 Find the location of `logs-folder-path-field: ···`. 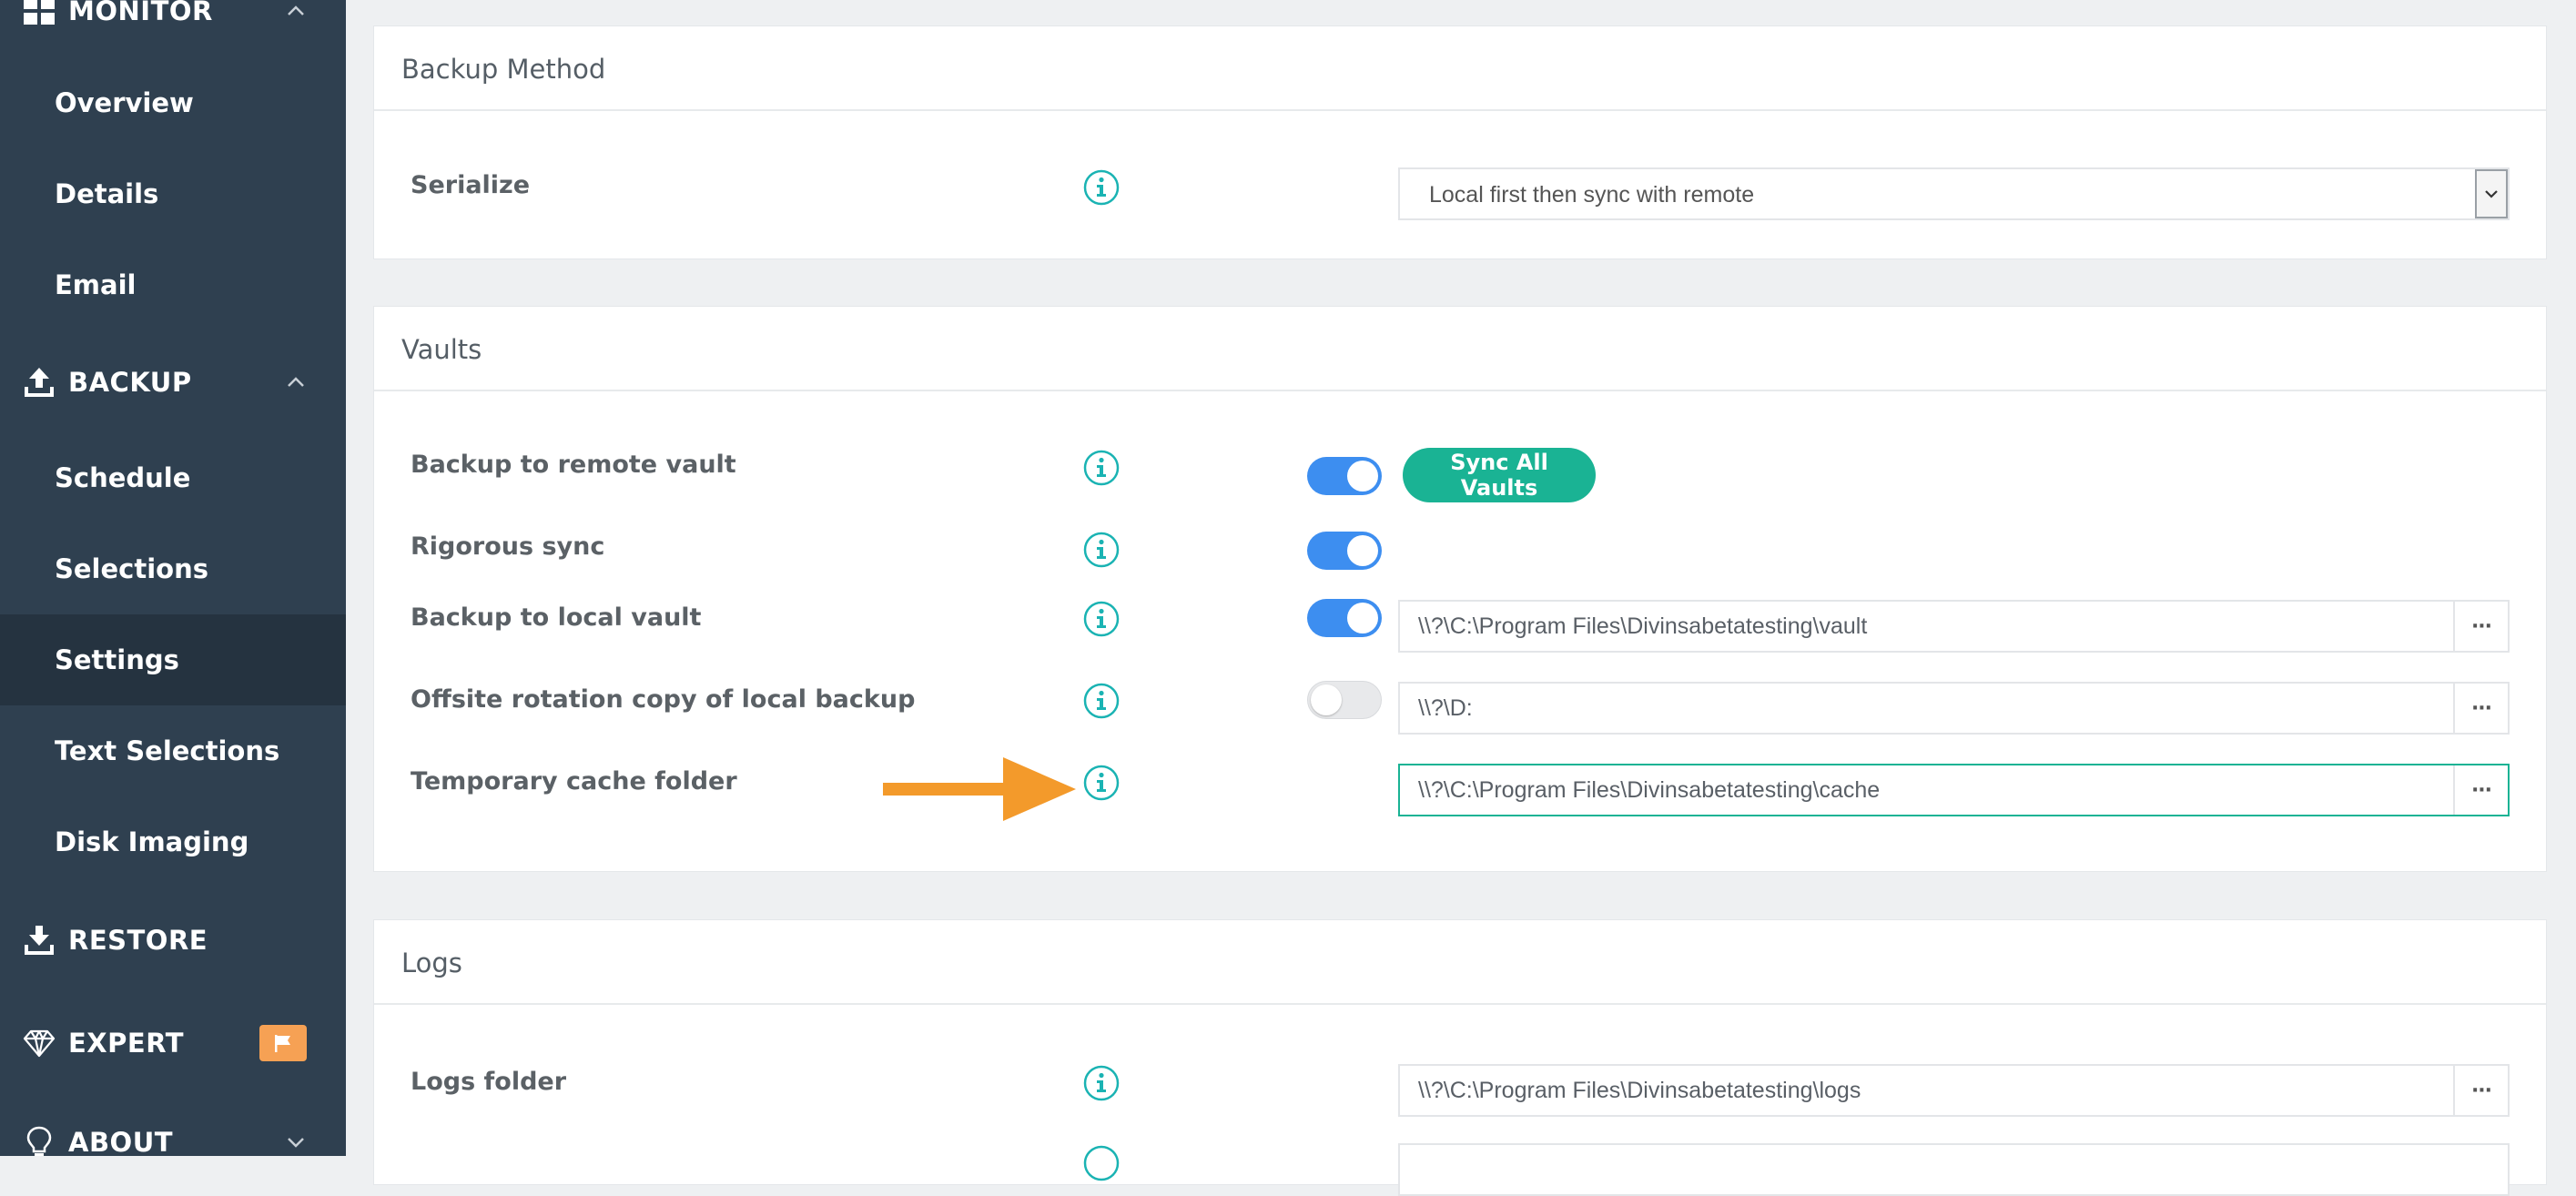

logs-folder-path-field: ··· is located at coordinates (1954, 1090).